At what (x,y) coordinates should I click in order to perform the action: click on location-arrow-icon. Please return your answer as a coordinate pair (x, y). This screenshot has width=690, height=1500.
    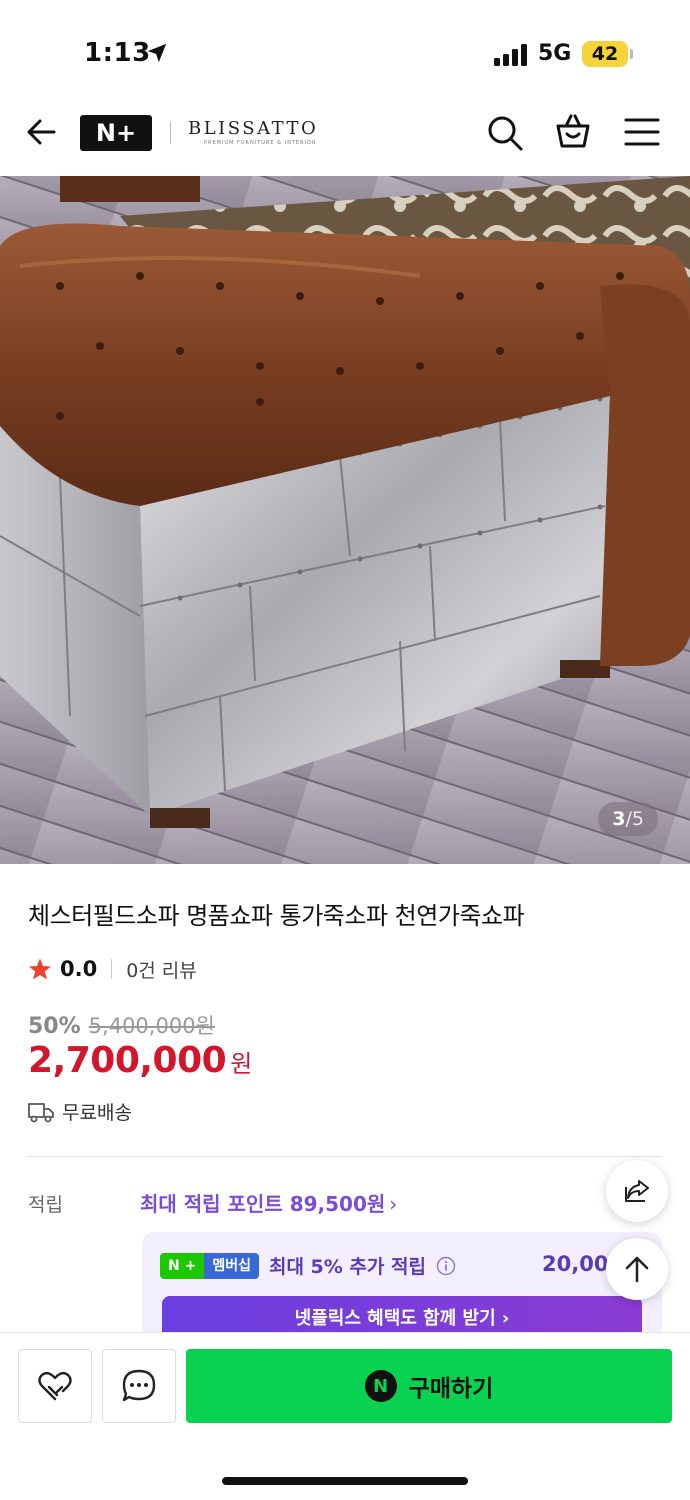
    Looking at the image, I should click on (157, 53).